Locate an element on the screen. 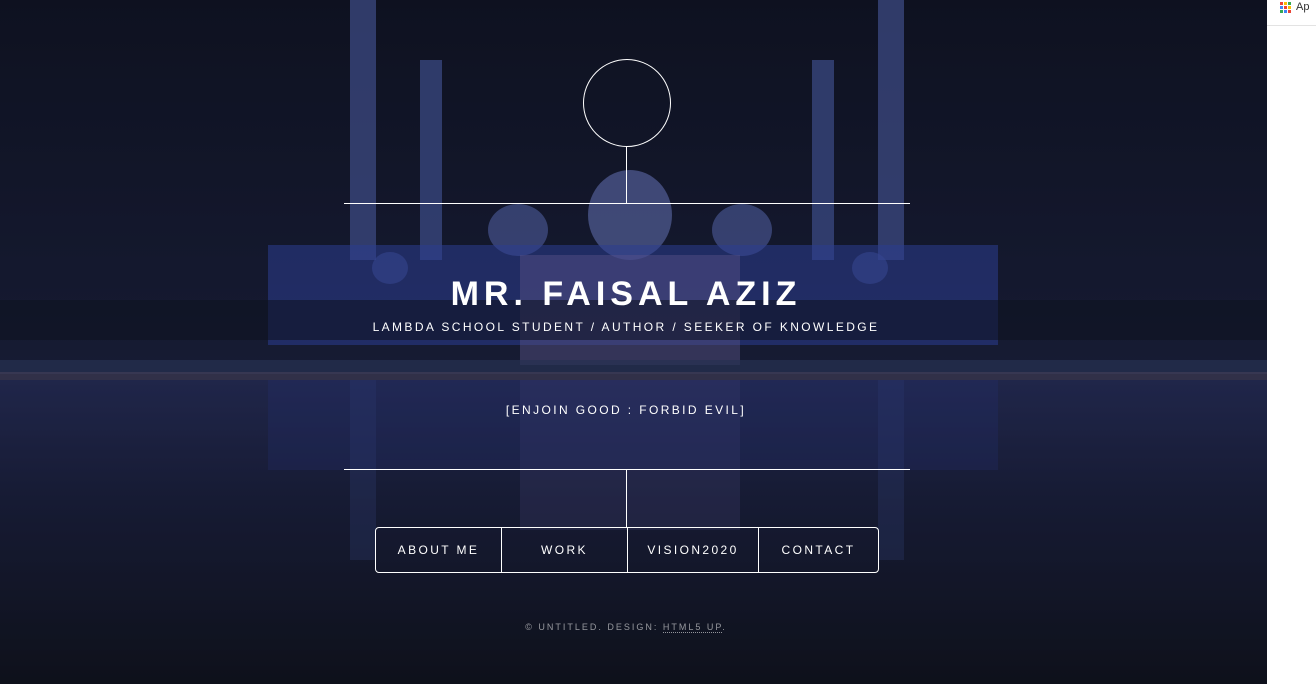  main-nav: ABOUT ME WORK VISION2020 CONTACT is located at coordinates (627, 550).